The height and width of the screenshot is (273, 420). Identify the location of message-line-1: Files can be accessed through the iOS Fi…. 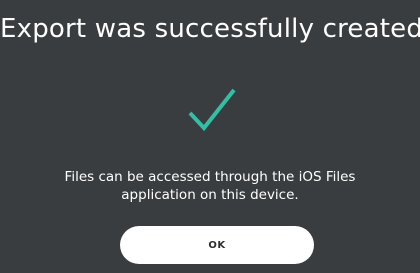
(210, 177).